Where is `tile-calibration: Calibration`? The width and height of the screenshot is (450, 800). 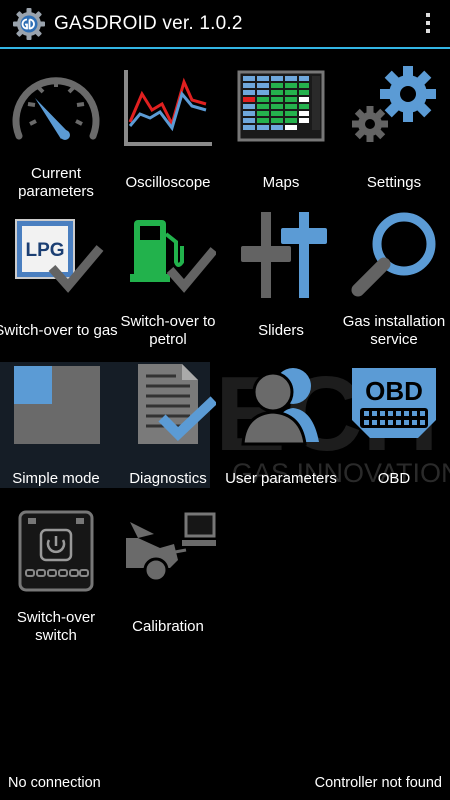
tile-calibration: Calibration is located at coordinates (168, 576).